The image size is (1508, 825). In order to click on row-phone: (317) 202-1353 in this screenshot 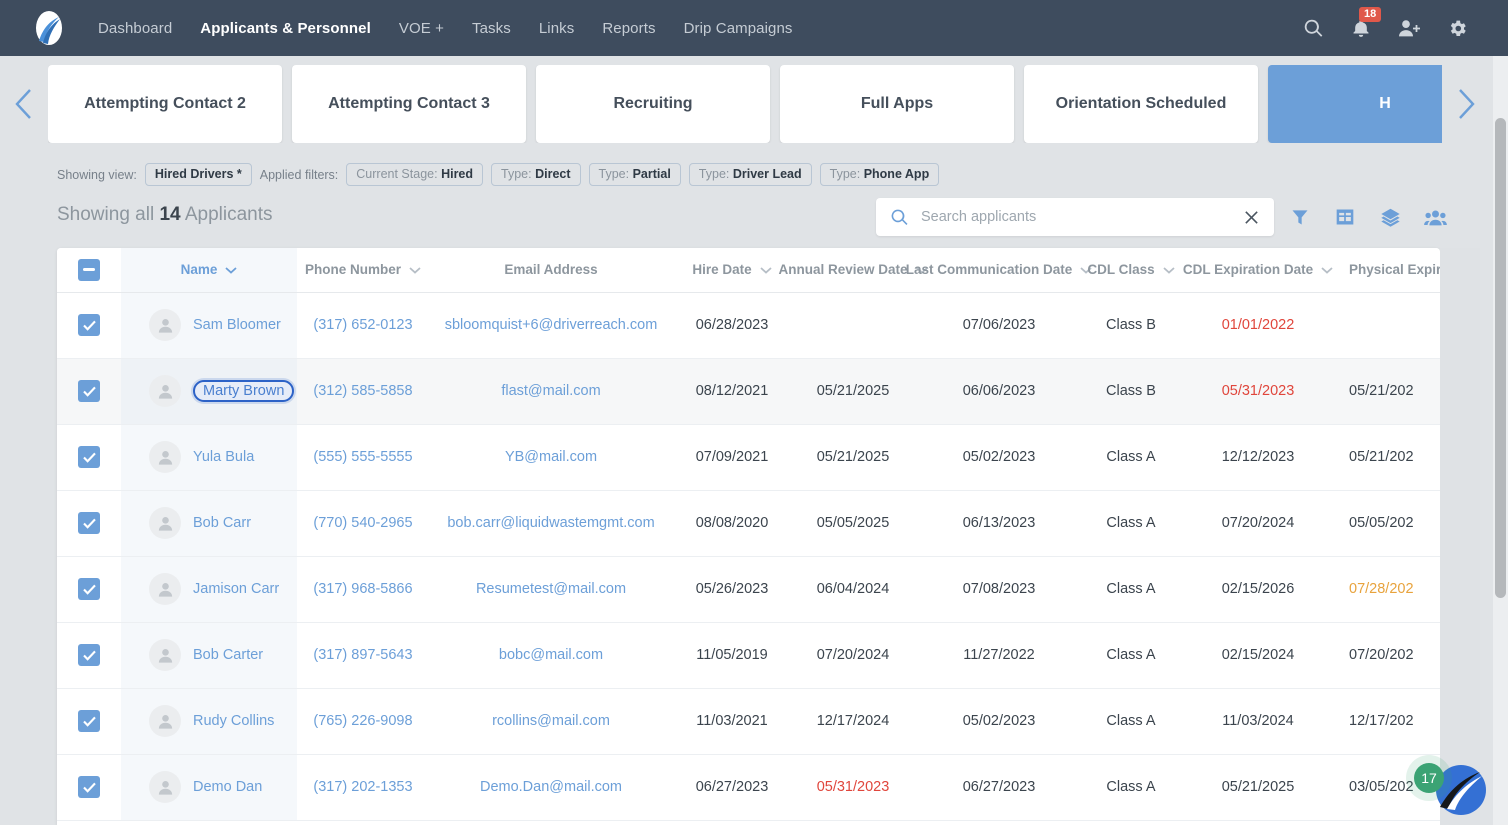, I will do `click(363, 787)`.